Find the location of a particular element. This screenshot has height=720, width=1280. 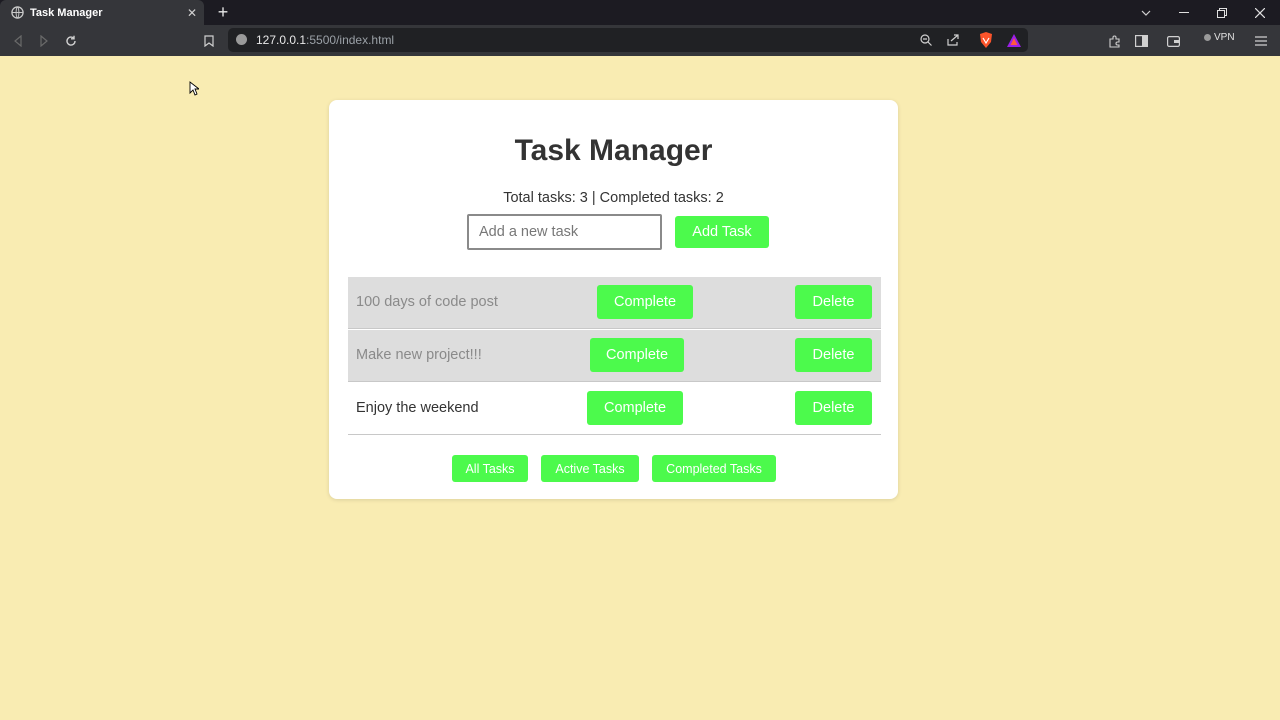

forward-icon is located at coordinates (44, 41).